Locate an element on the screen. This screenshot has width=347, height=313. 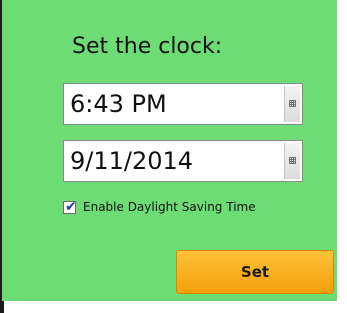
set-button-label: Set is located at coordinates (255, 272).